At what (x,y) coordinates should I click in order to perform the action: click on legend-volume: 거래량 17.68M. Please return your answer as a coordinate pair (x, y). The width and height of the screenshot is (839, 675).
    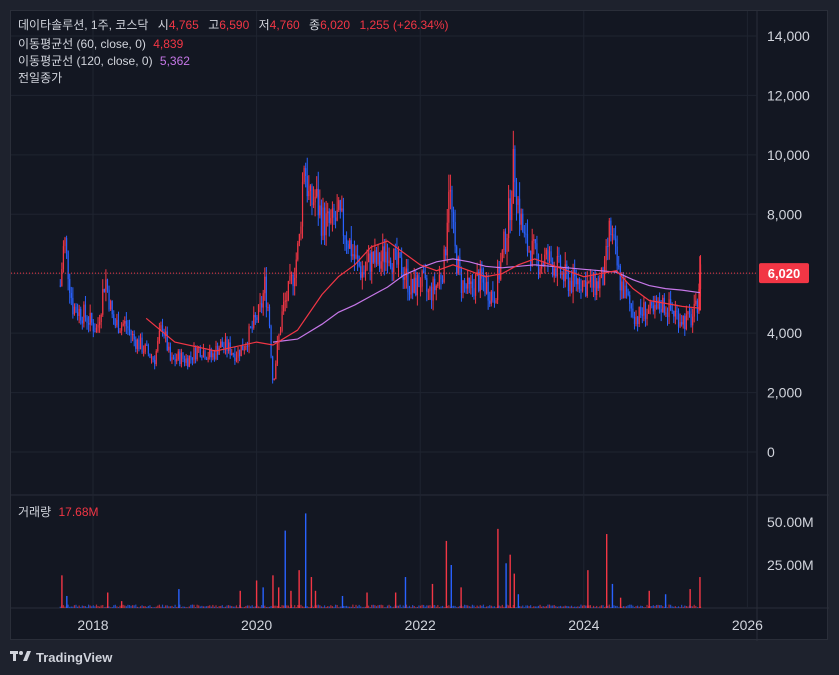
    Looking at the image, I should click on (58, 512).